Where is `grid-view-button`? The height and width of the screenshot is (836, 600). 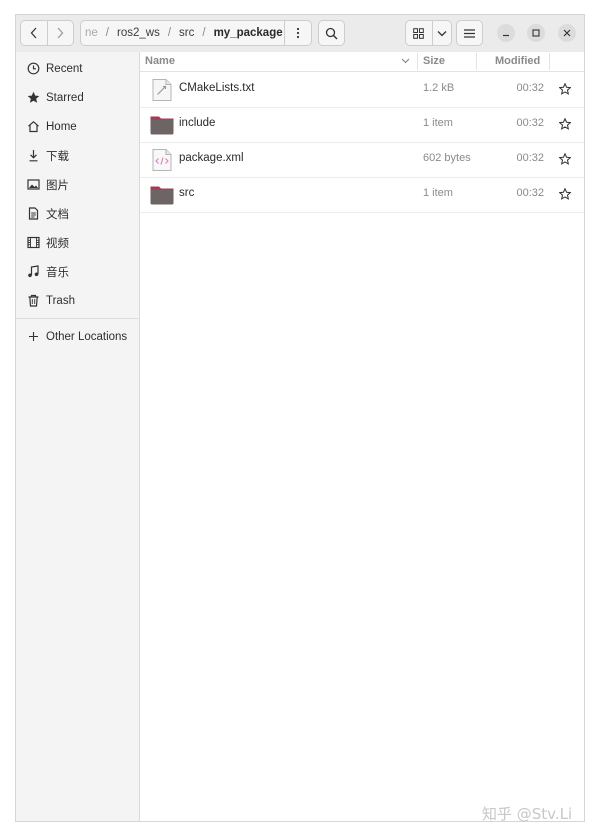 grid-view-button is located at coordinates (419, 33).